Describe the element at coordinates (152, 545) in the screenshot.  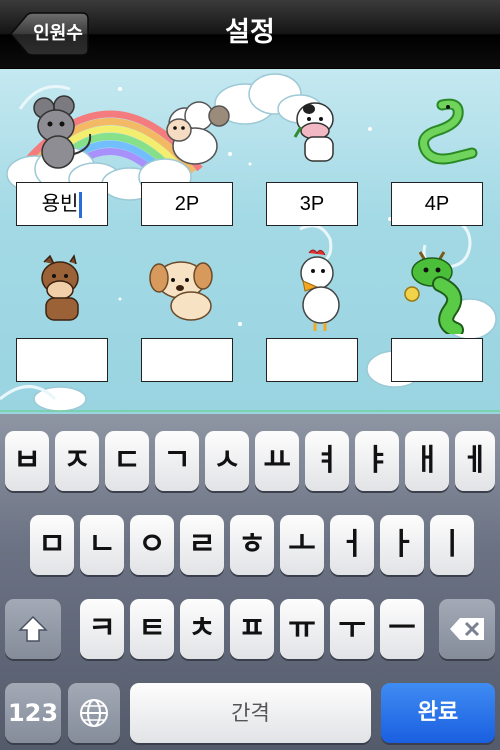
I see `key: ㅇ` at that location.